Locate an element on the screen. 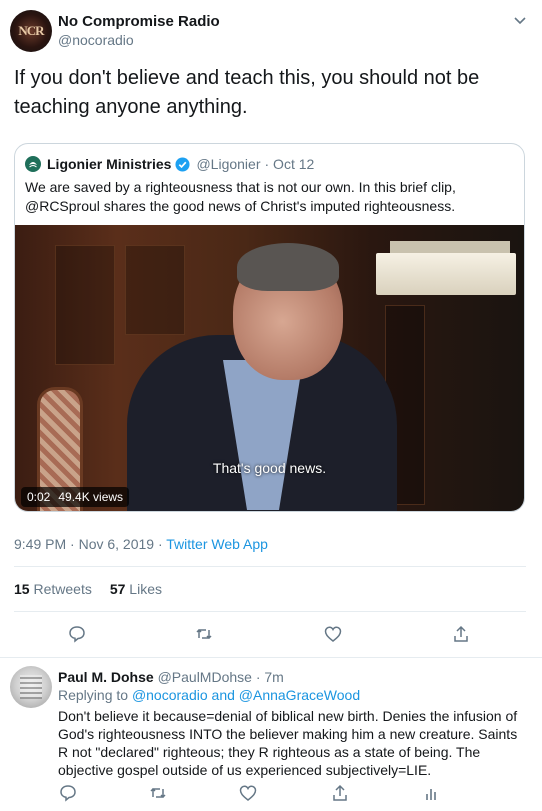 The image size is (542, 811). quoted-author-name: Ligonier Ministries is located at coordinates (109, 164).